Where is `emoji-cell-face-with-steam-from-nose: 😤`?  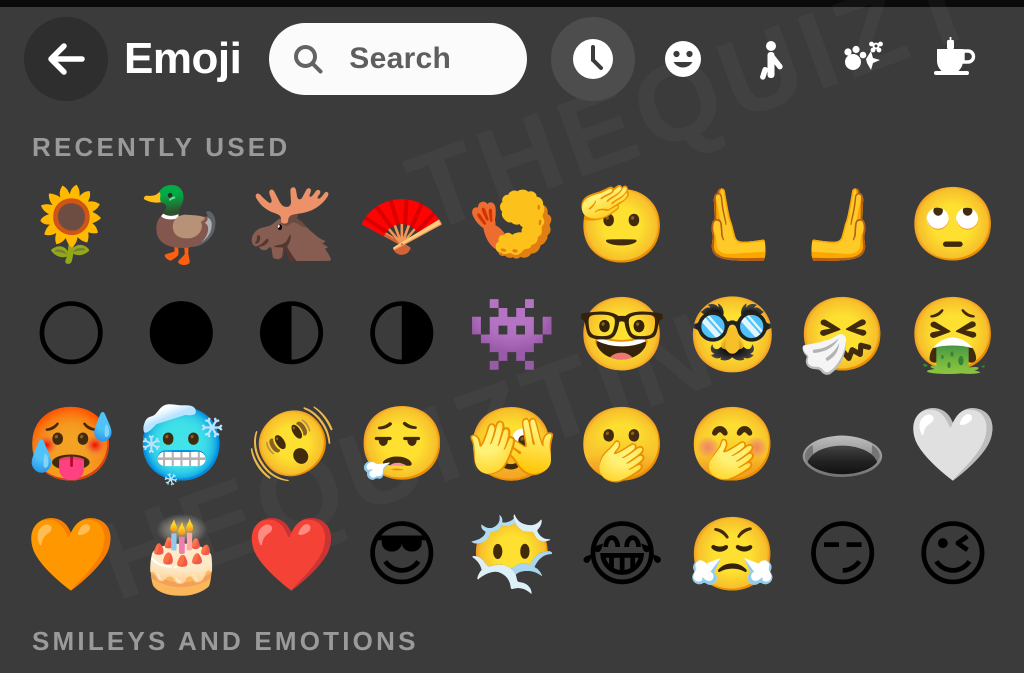 emoji-cell-face-with-steam-from-nose: 😤 is located at coordinates (732, 554).